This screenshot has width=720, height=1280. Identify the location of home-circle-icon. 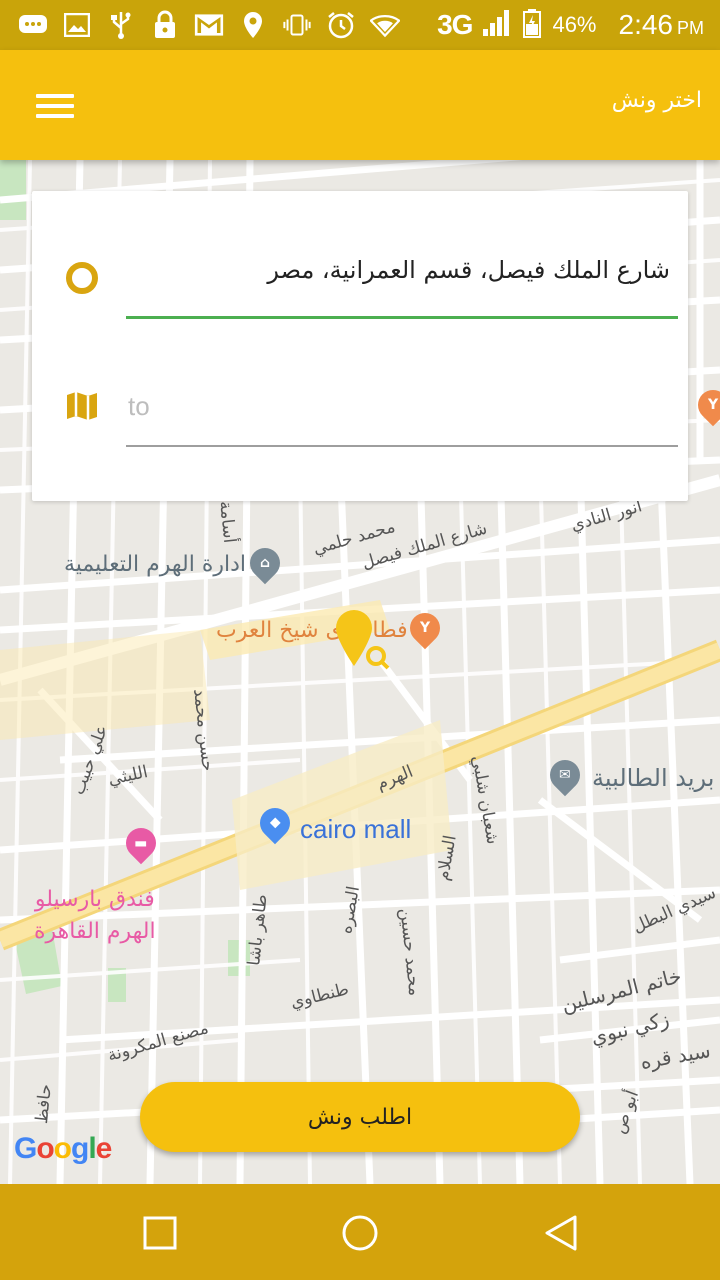
(360, 1233).